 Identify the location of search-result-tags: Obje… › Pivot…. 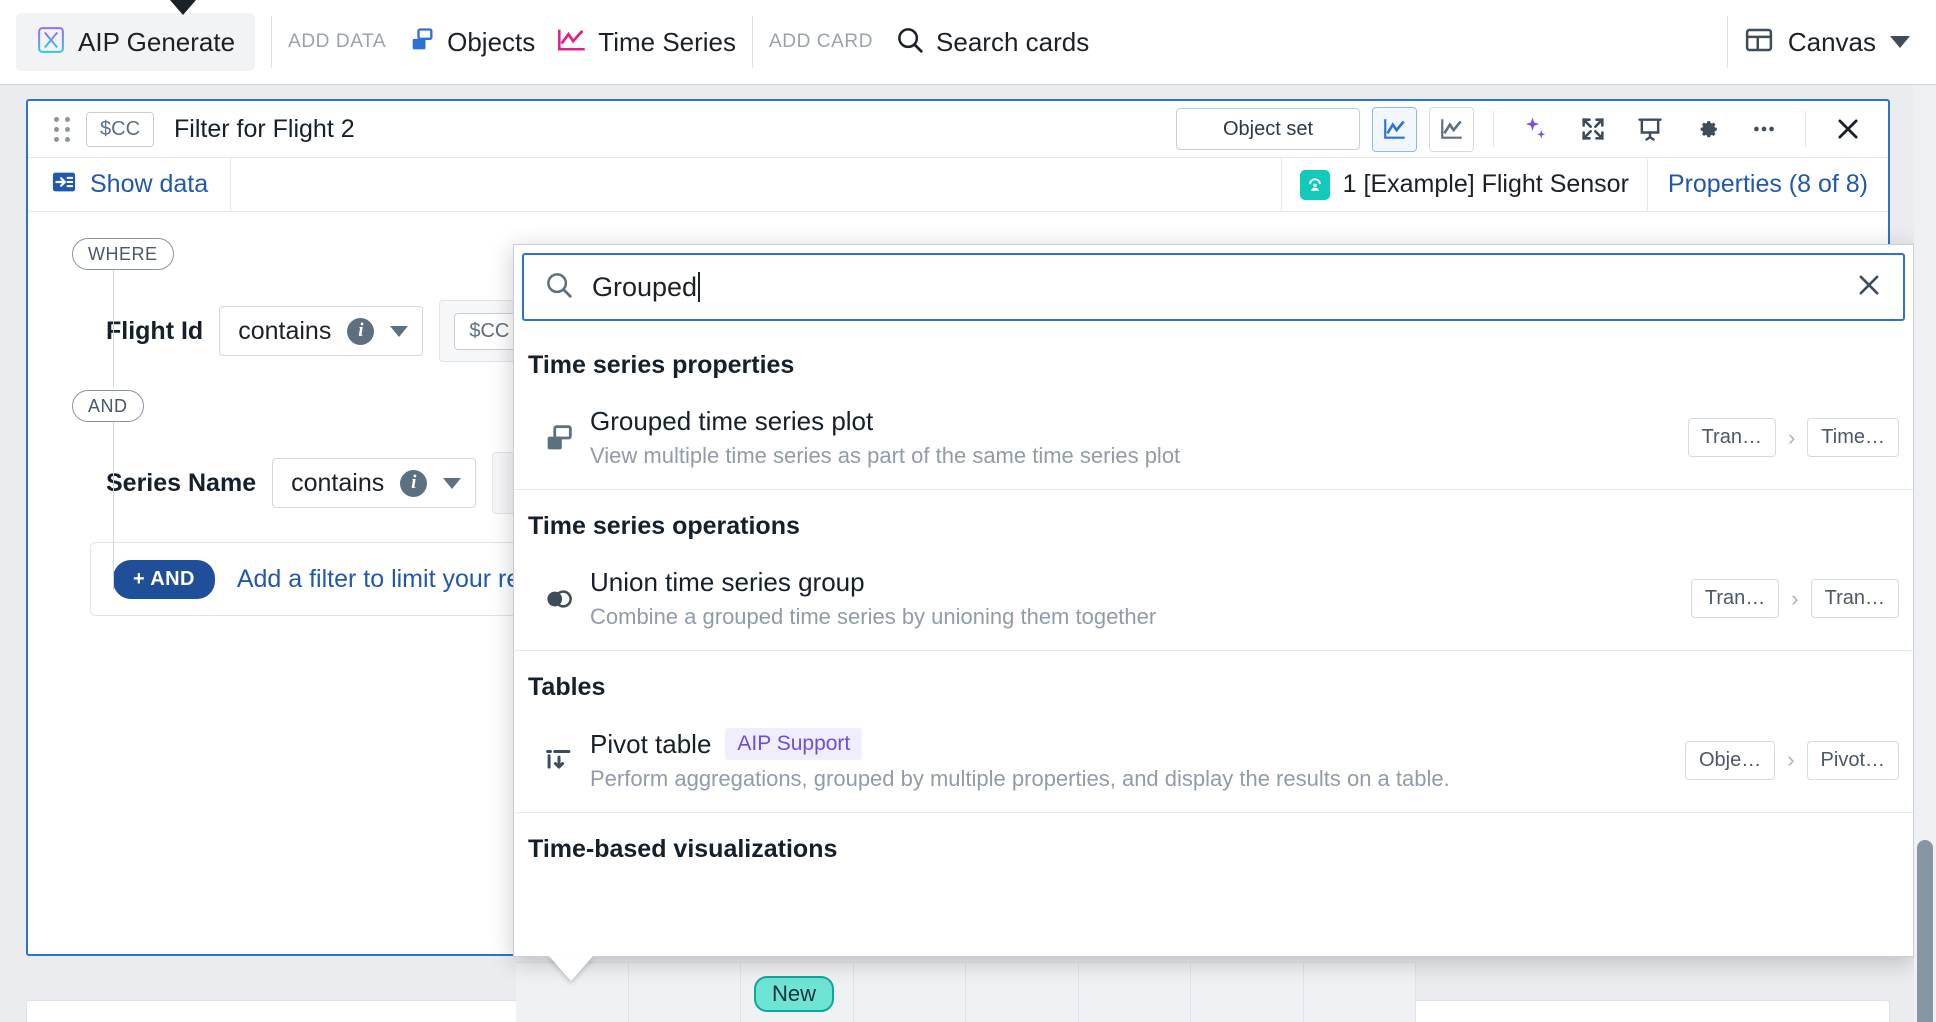
(1782, 760).